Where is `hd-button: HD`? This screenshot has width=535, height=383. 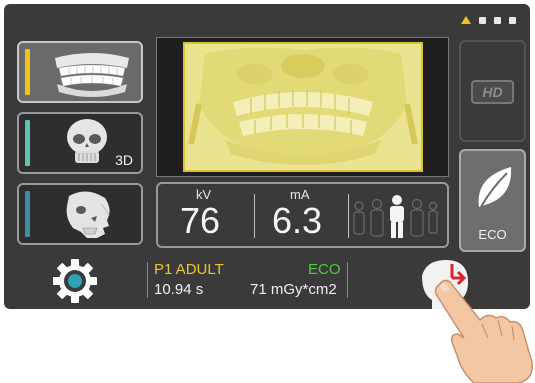 hd-button: HD is located at coordinates (492, 91).